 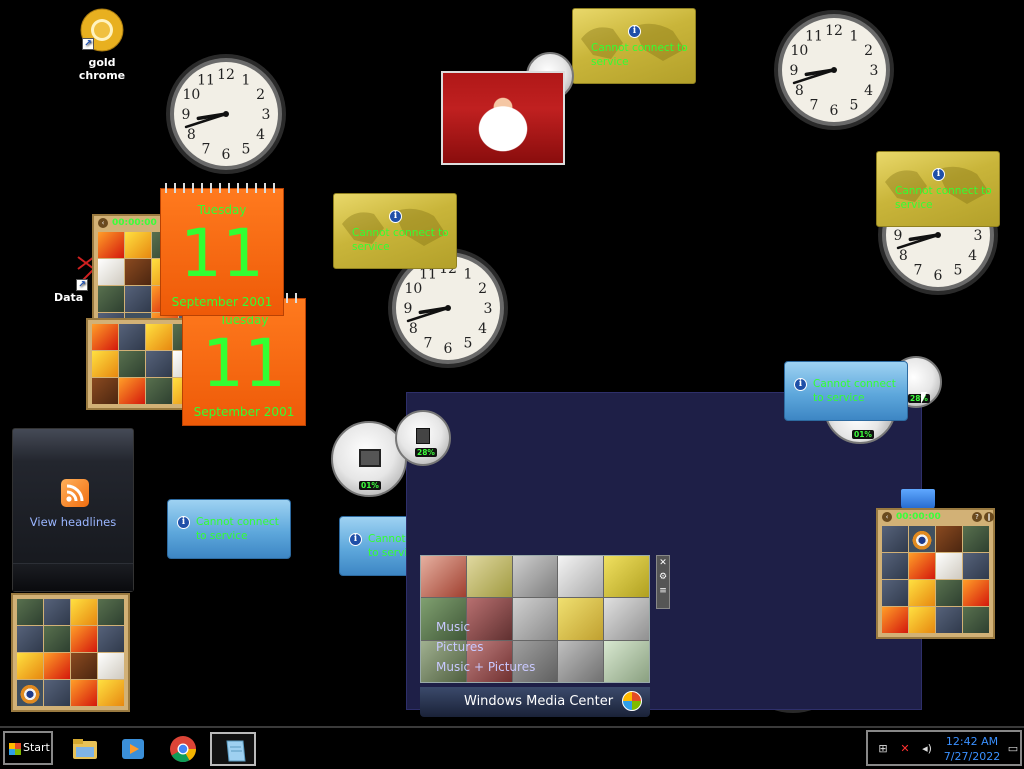 I want to click on taskbar-notepad, so click(x=233, y=749).